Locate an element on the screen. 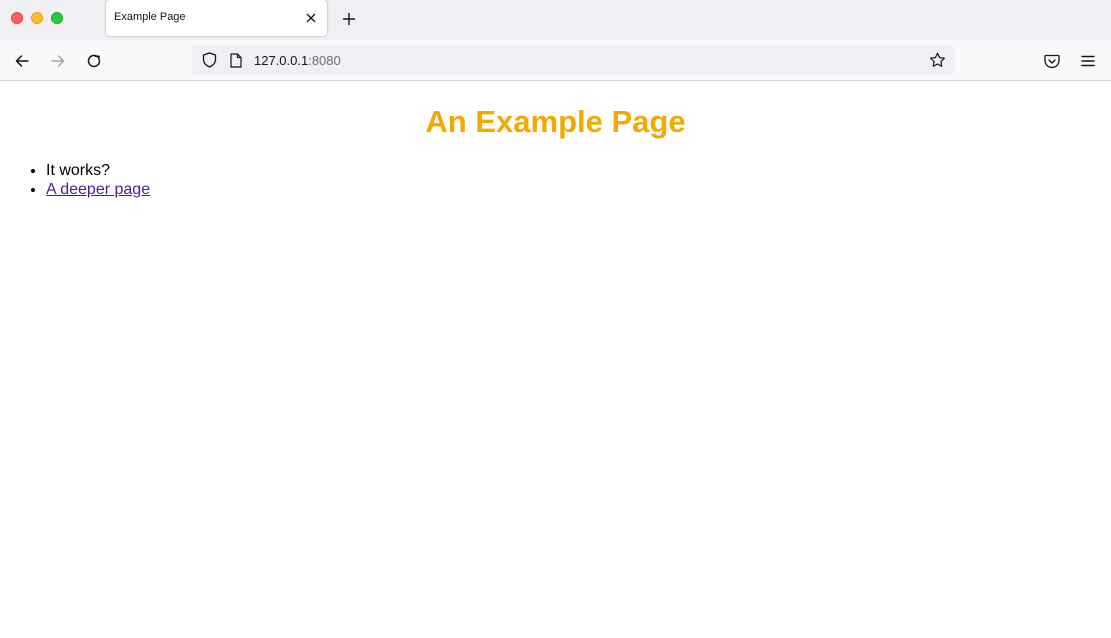 Image resolution: width=1111 pixels, height=638 pixels. page-icon is located at coordinates (236, 60).